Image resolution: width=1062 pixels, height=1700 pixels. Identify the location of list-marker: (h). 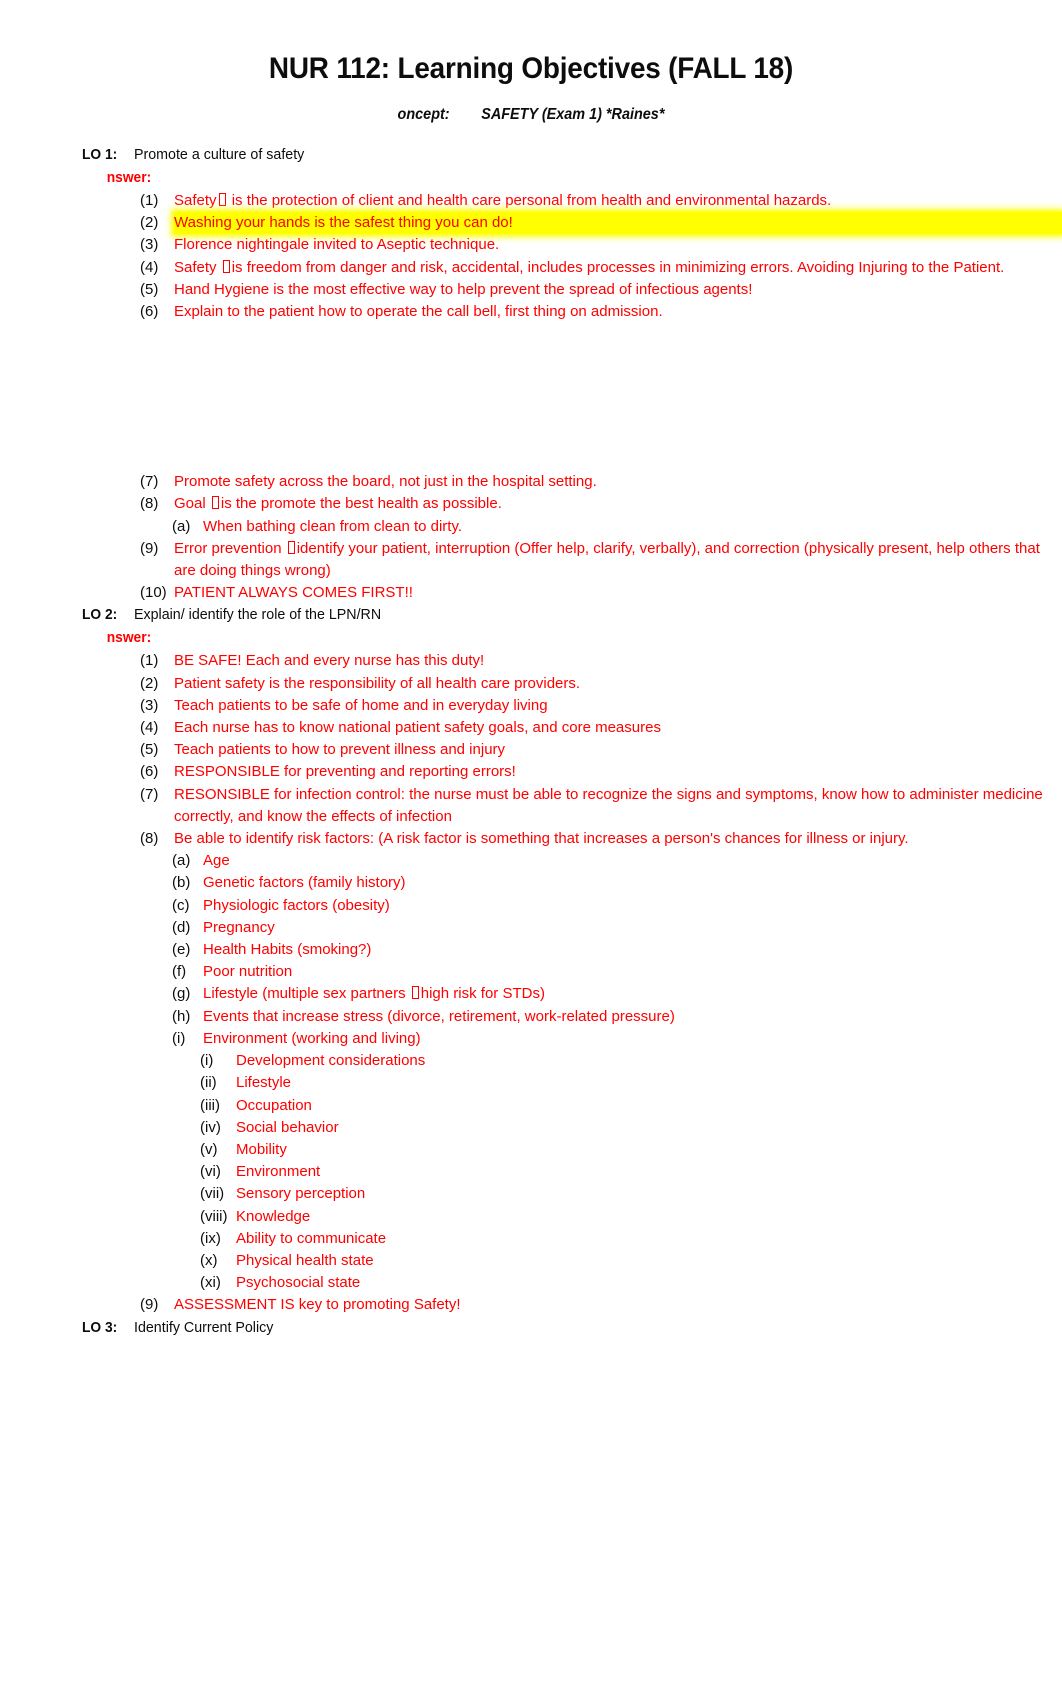
(181, 1016).